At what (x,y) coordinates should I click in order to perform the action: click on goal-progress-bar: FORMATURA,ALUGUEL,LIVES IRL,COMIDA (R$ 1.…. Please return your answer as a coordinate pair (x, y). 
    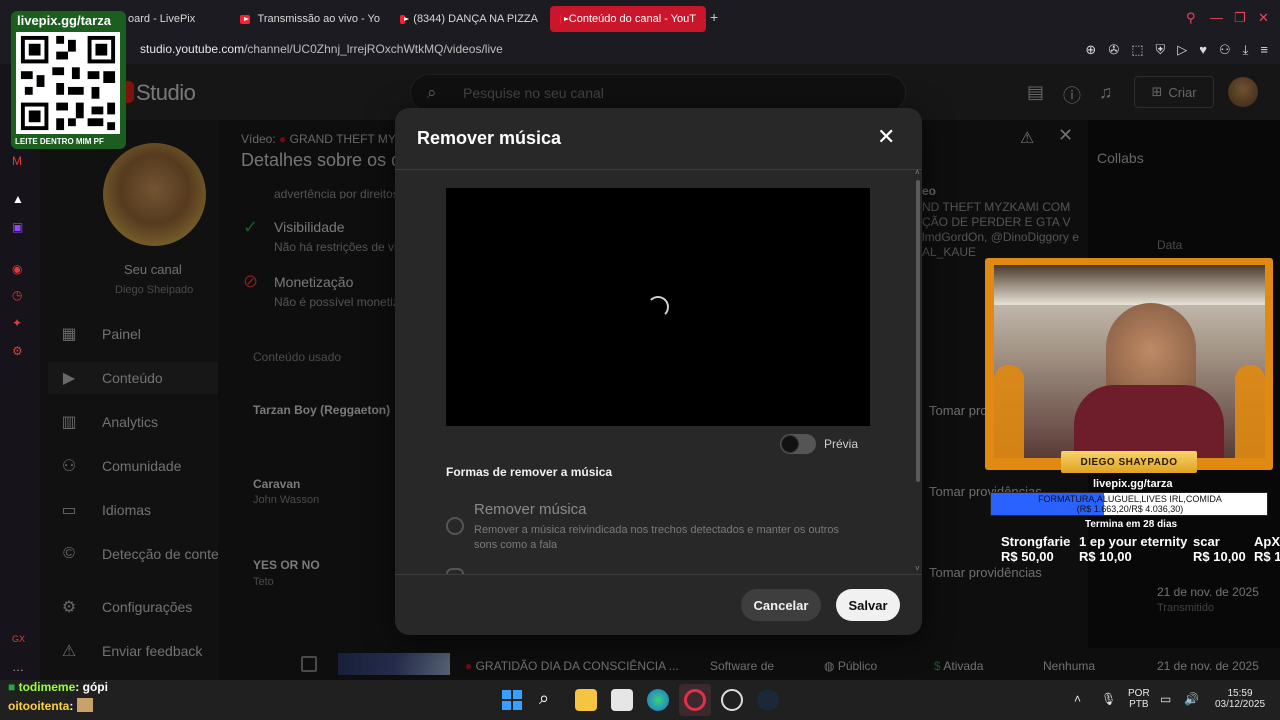
    Looking at the image, I should click on (1129, 504).